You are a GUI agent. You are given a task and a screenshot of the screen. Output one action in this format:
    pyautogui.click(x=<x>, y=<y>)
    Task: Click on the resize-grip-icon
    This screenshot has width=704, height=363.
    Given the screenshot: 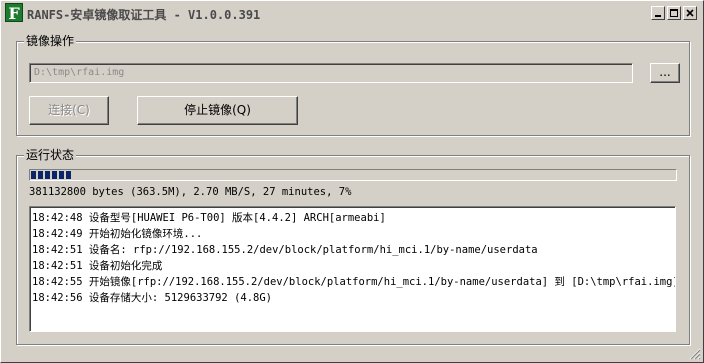 What is the action you would take?
    pyautogui.click(x=695, y=354)
    